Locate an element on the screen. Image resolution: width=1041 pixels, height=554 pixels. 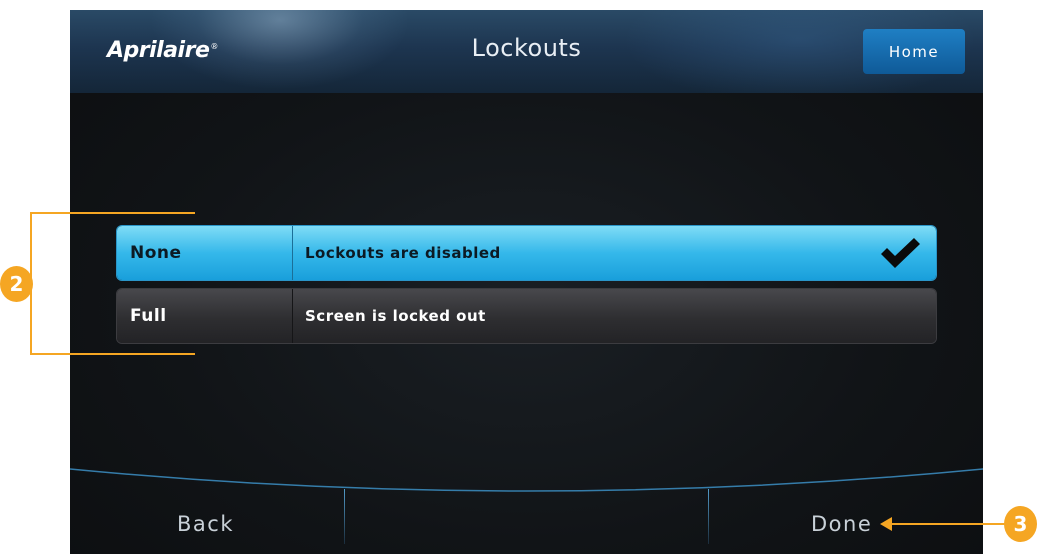
option-none-row: None Lockouts are disabled is located at coordinates (526, 253).